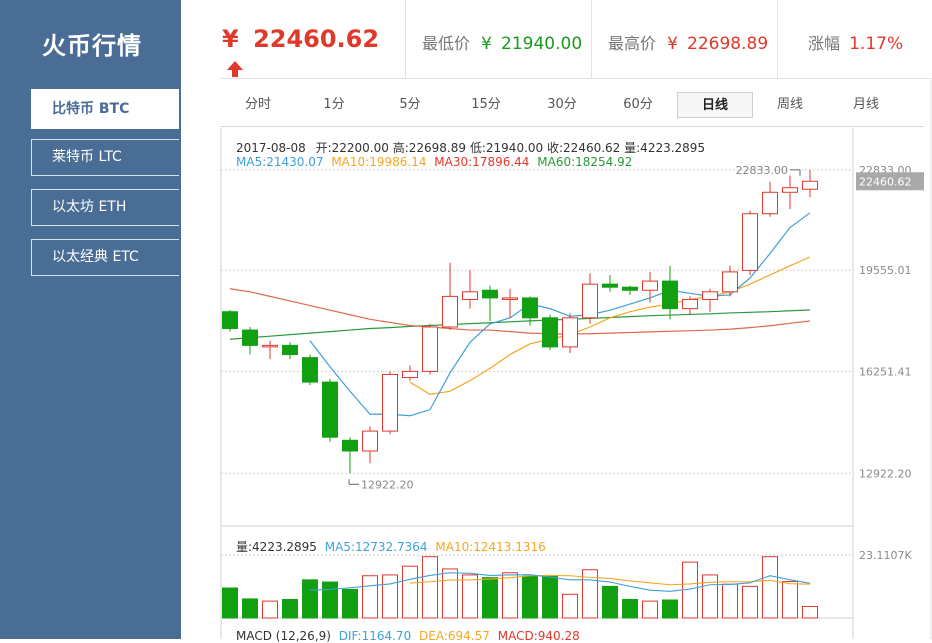 The image size is (932, 643). Describe the element at coordinates (885, 371) in the screenshot. I see `y-tick-label: 16251.41` at that location.